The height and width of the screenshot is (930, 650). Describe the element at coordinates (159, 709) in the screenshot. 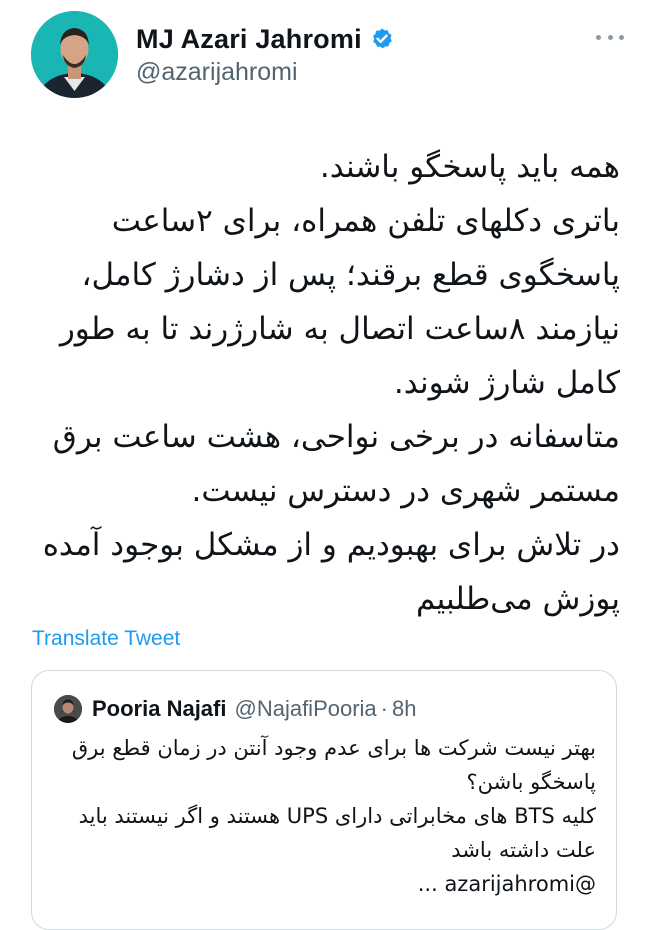

I see `quoted-author-display-name: Pooria Najafi` at that location.